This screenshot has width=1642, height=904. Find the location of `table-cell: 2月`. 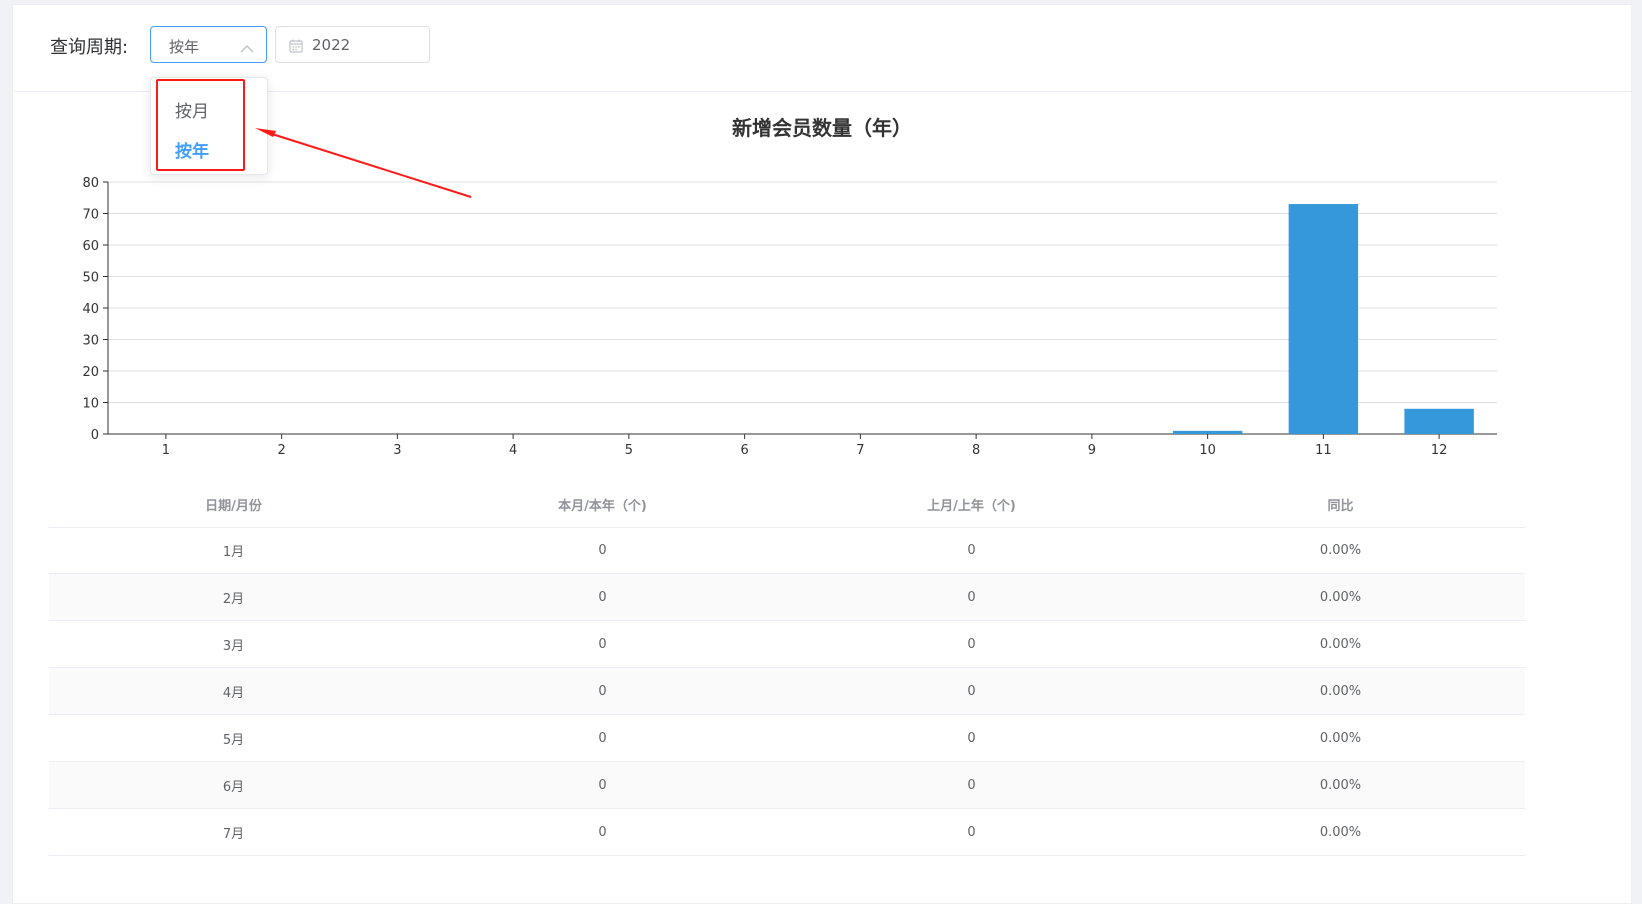

table-cell: 2月 is located at coordinates (233, 599).